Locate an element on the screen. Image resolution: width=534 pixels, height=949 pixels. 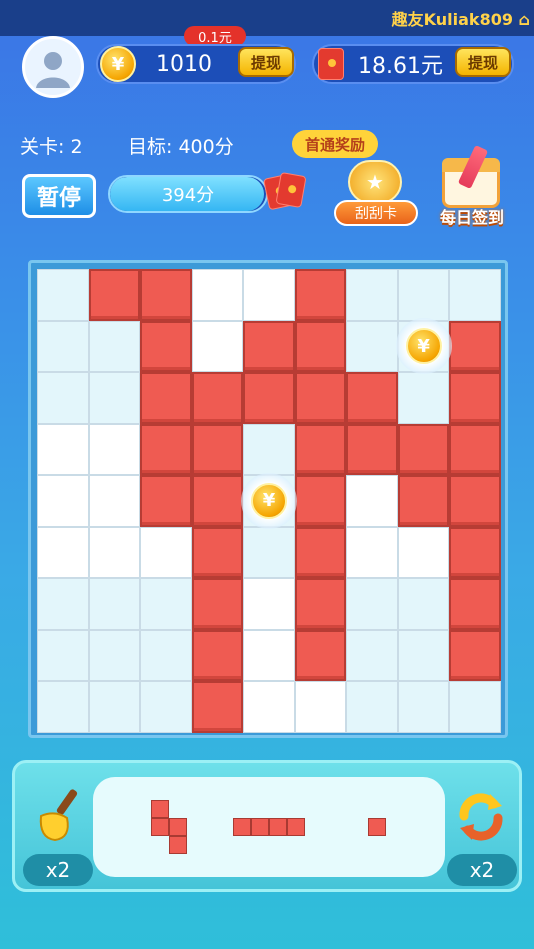
scratch-card-button: 刮刮卡 is located at coordinates (376, 193).